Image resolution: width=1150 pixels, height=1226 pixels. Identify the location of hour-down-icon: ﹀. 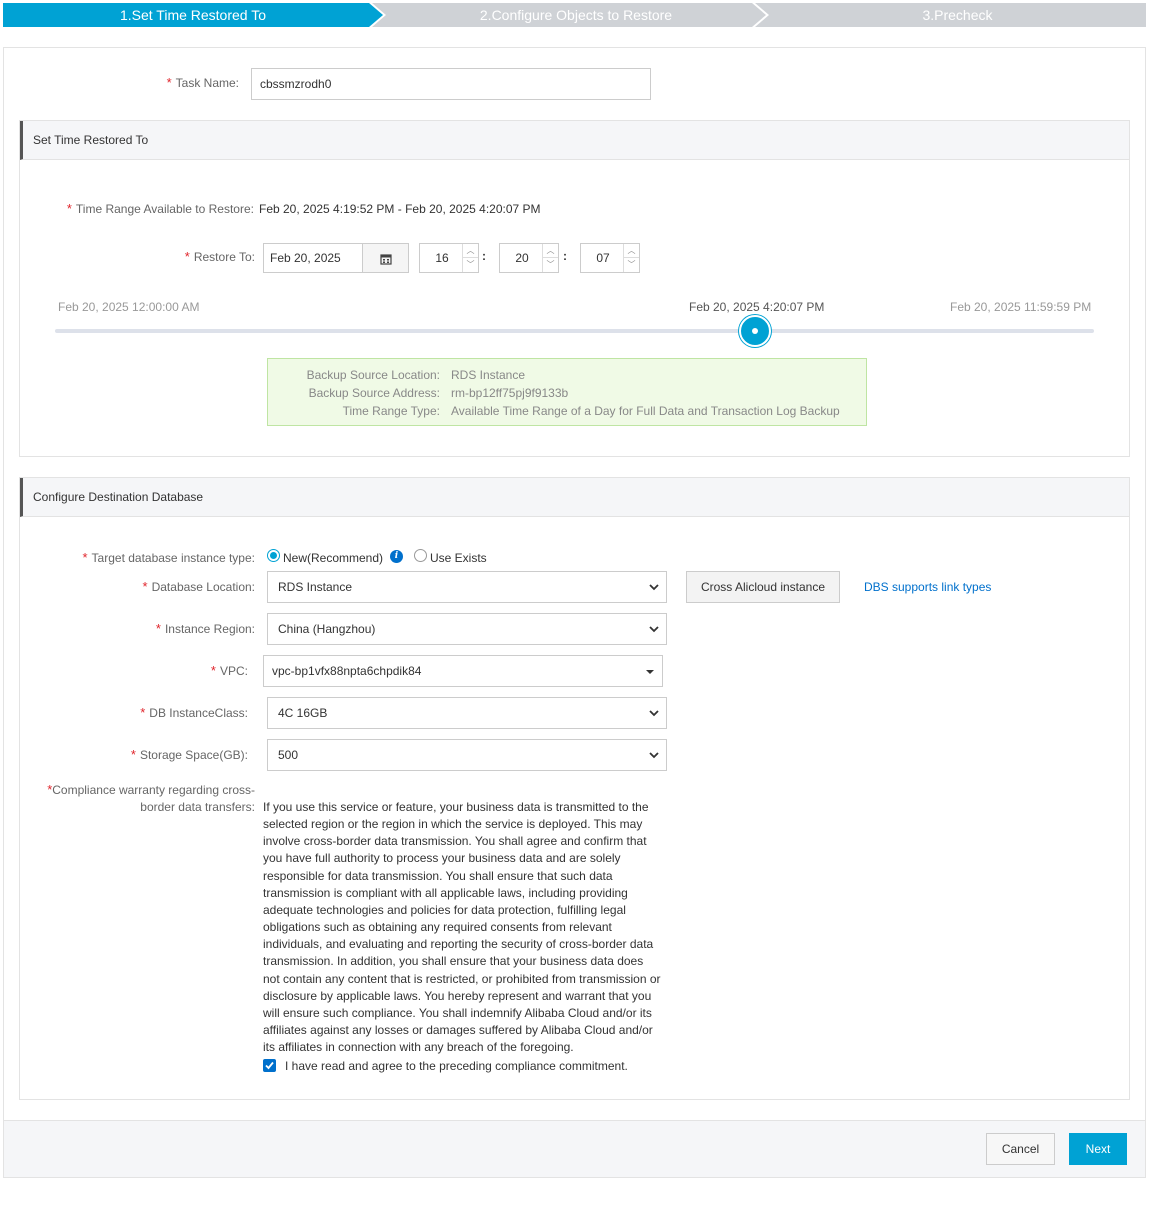
(470, 265).